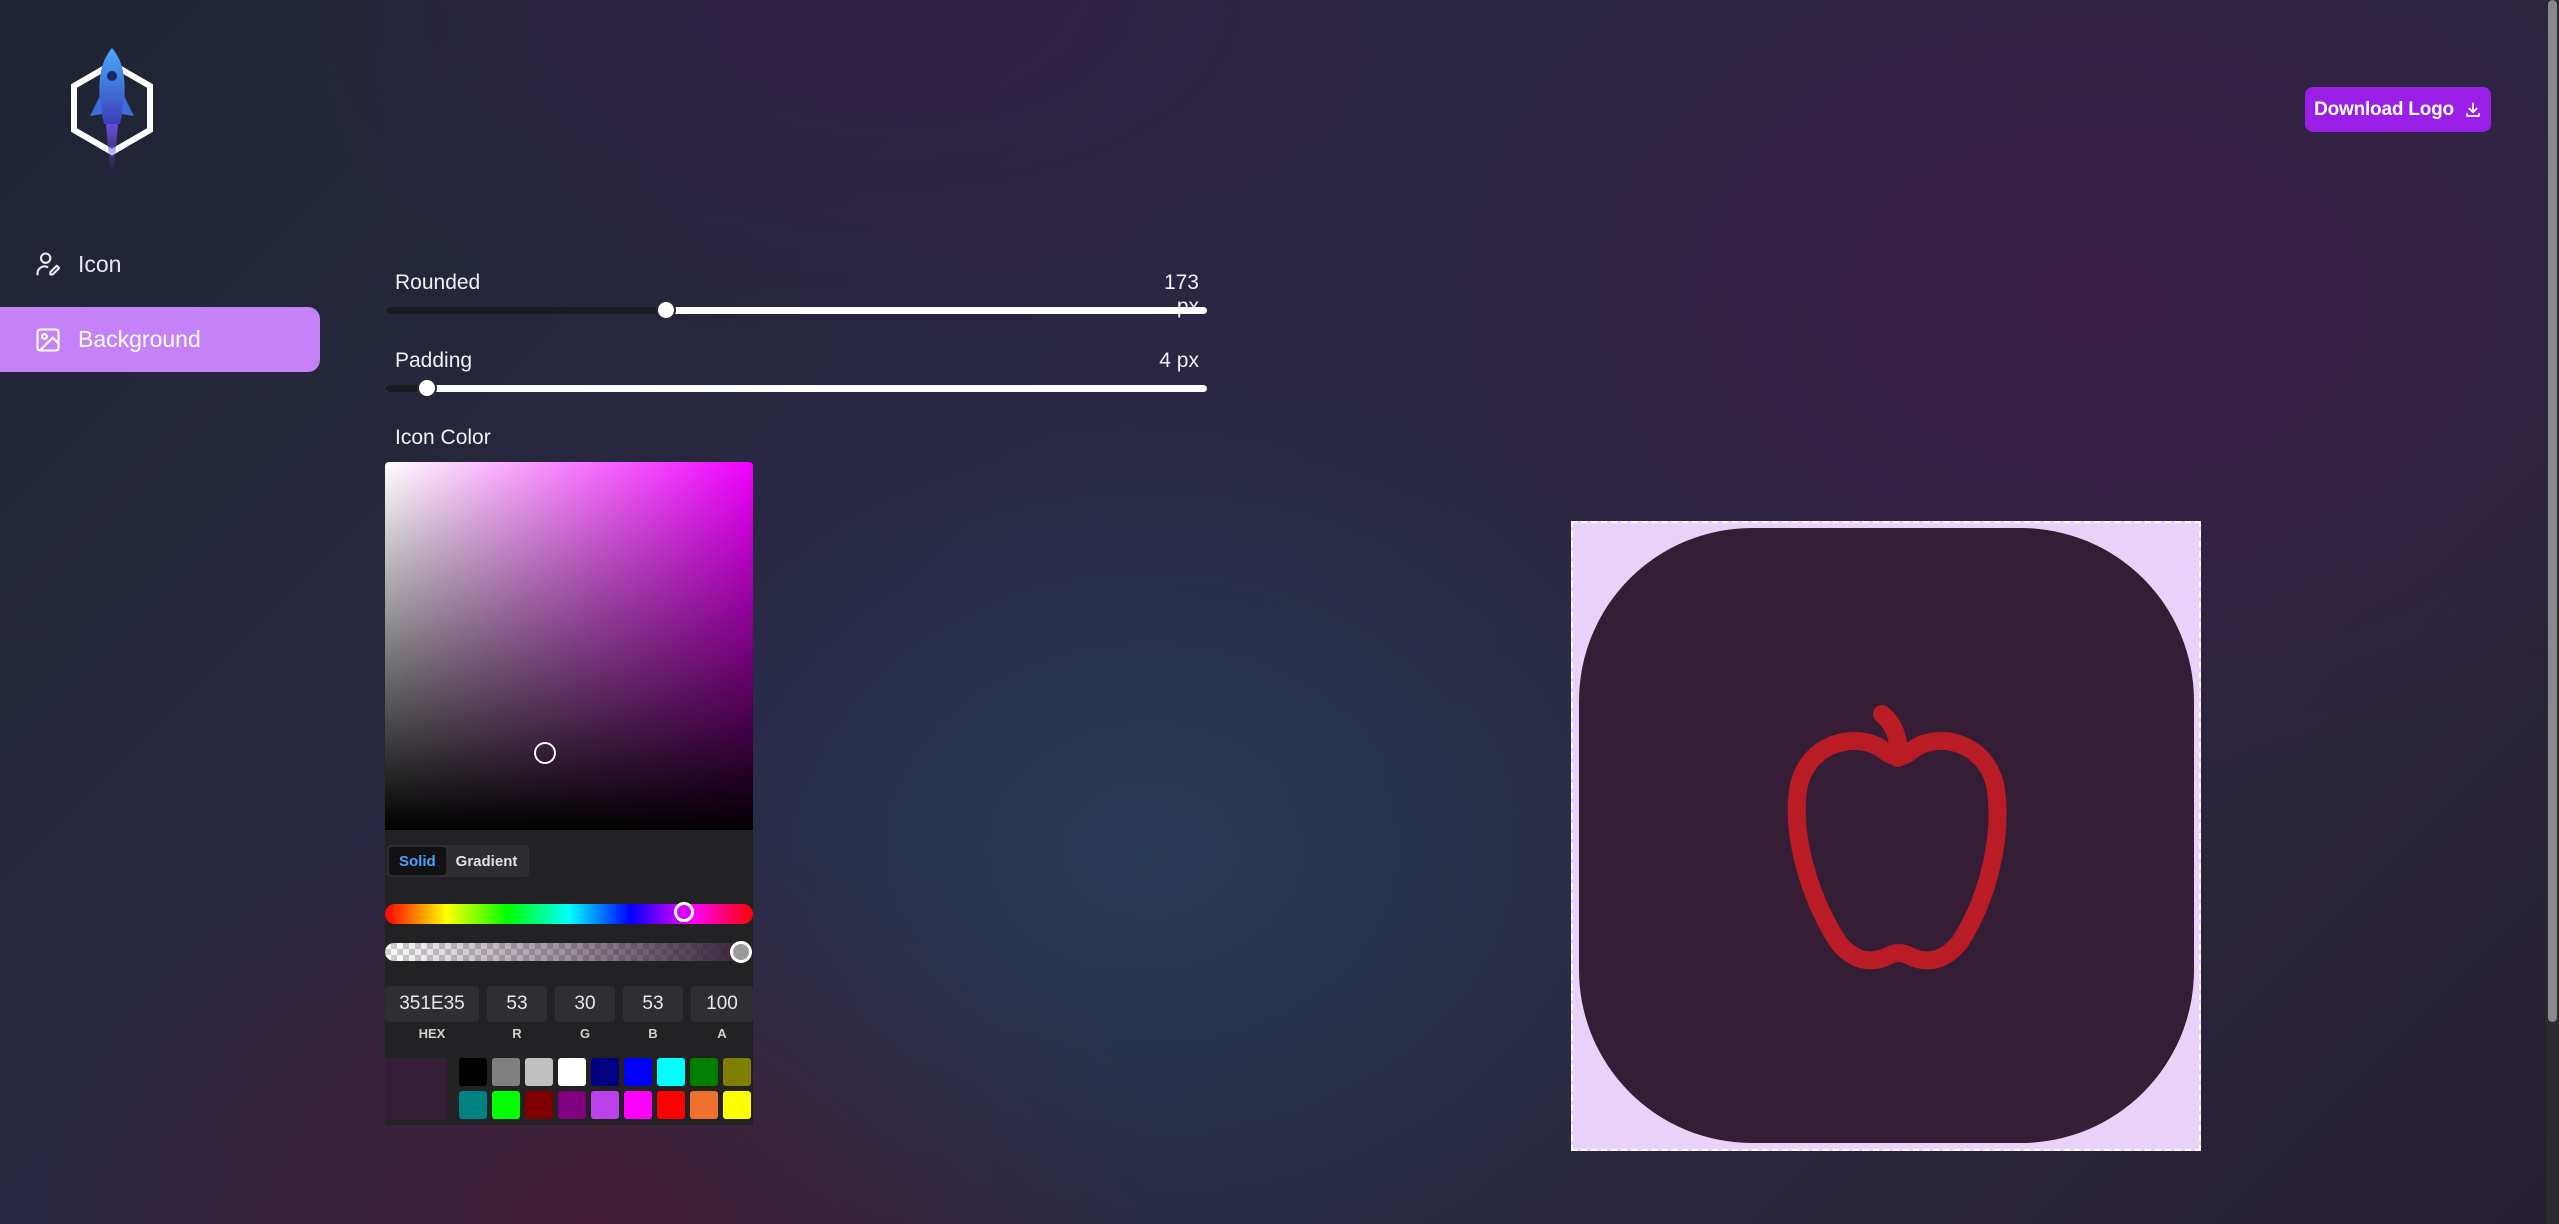  What do you see at coordinates (569, 952) in the screenshot?
I see `alpha-slider` at bounding box center [569, 952].